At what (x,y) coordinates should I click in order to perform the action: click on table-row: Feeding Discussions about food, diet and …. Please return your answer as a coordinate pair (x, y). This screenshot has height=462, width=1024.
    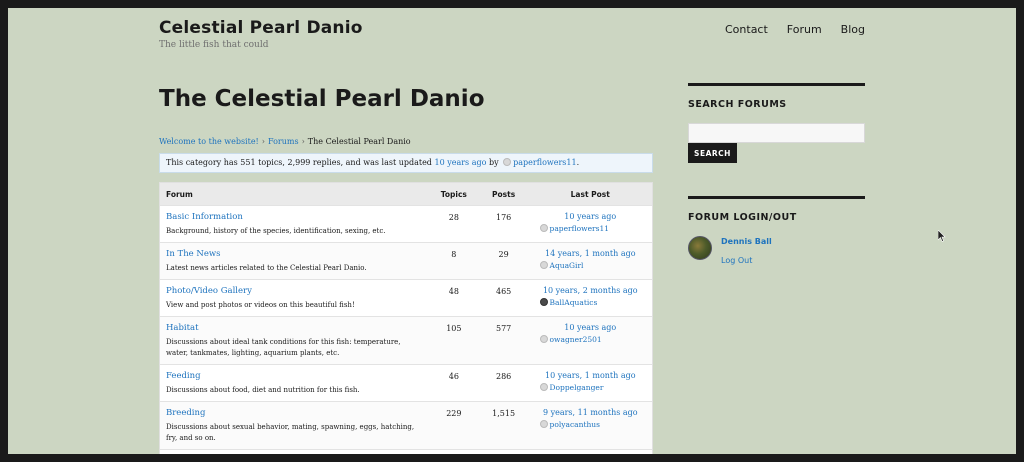
    Looking at the image, I should click on (406, 382).